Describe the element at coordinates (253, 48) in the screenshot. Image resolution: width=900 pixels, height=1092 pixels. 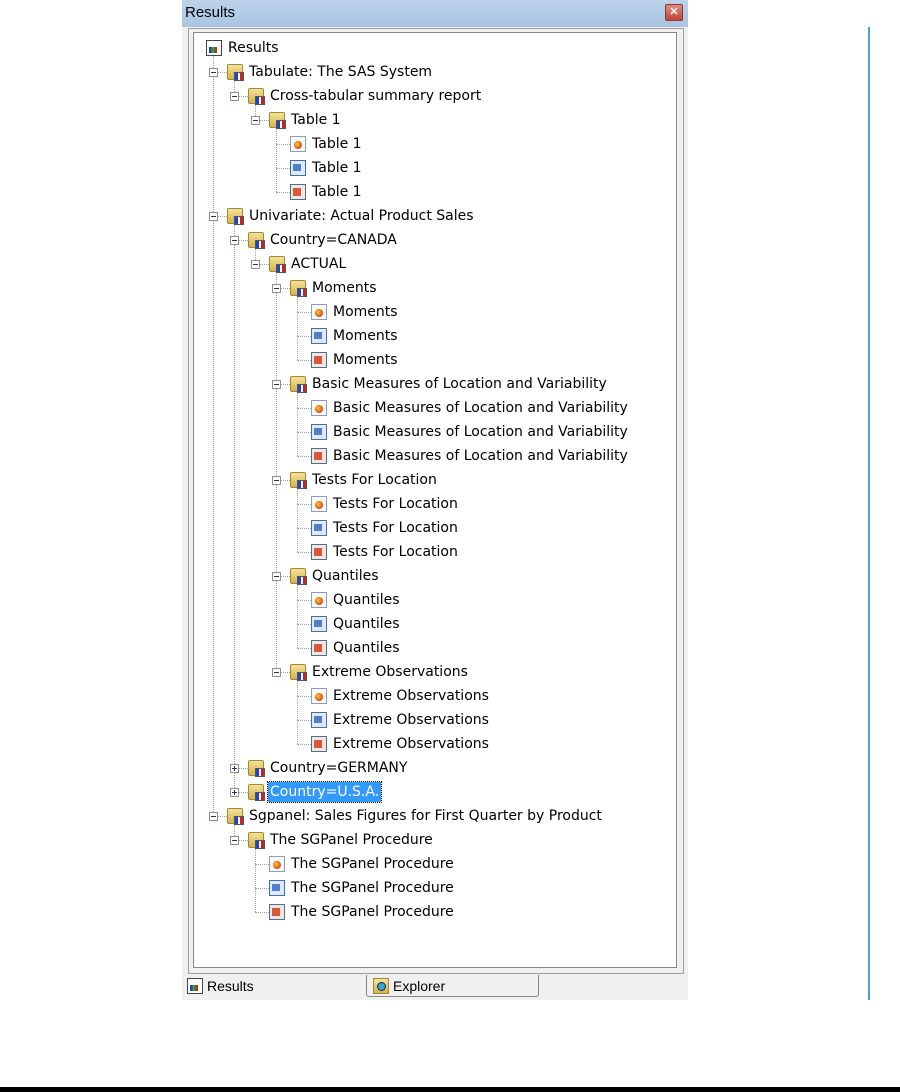
I see `tree-node-label: Results` at that location.